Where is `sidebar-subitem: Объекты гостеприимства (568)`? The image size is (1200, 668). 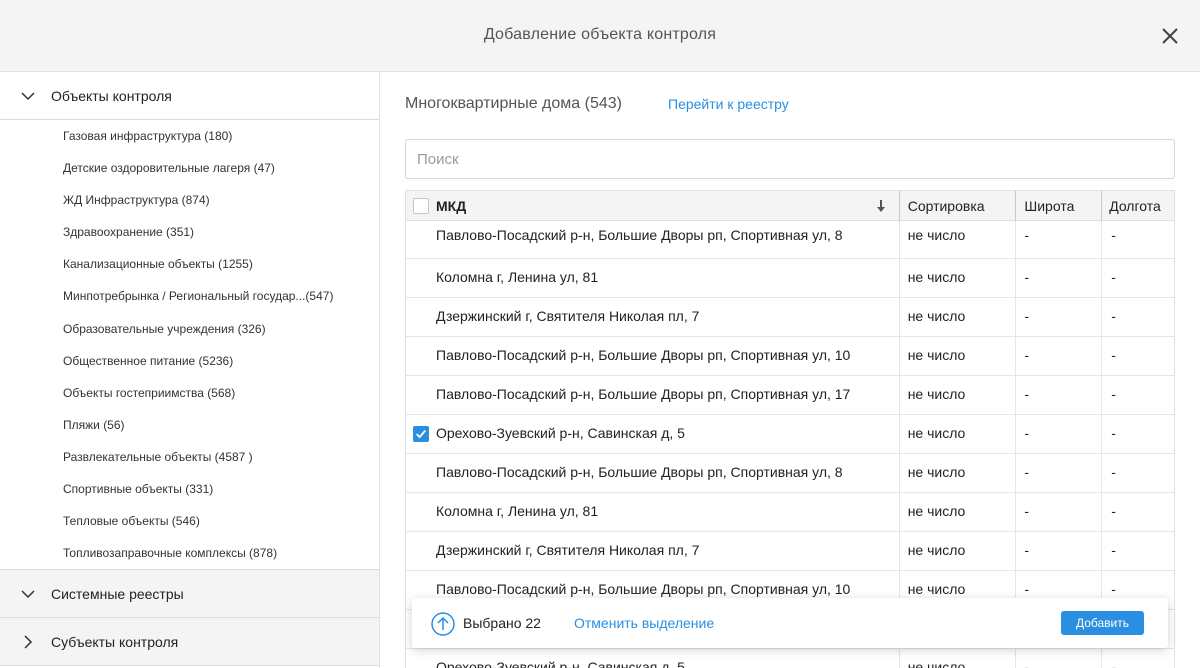 sidebar-subitem: Объекты гостеприимства (568) is located at coordinates (189, 393).